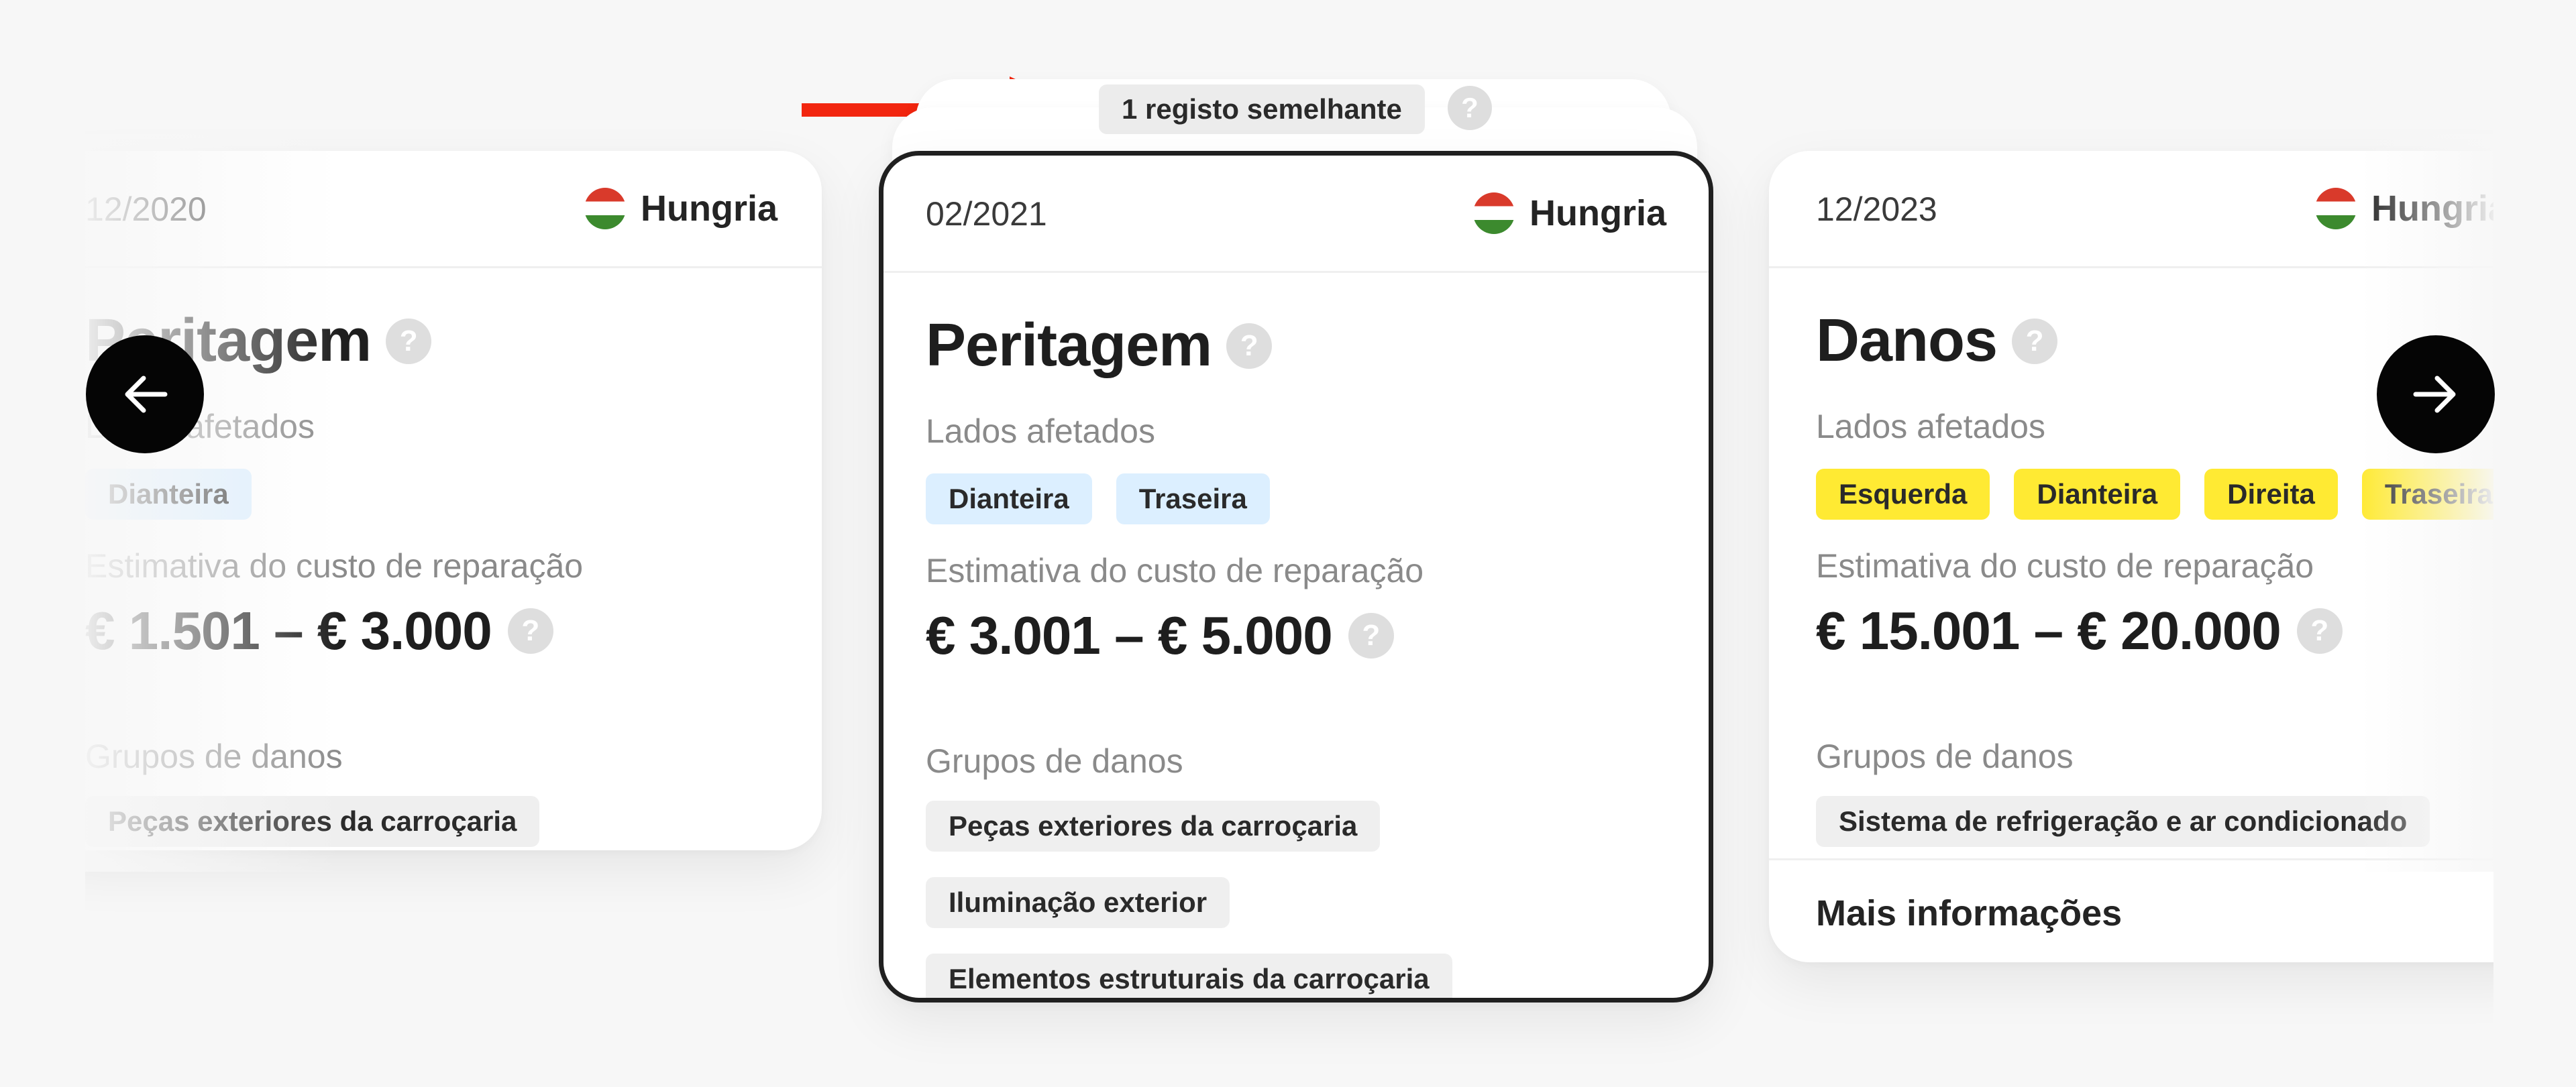 The image size is (2576, 1087). I want to click on more-info-button: Mais informações, so click(2131, 910).